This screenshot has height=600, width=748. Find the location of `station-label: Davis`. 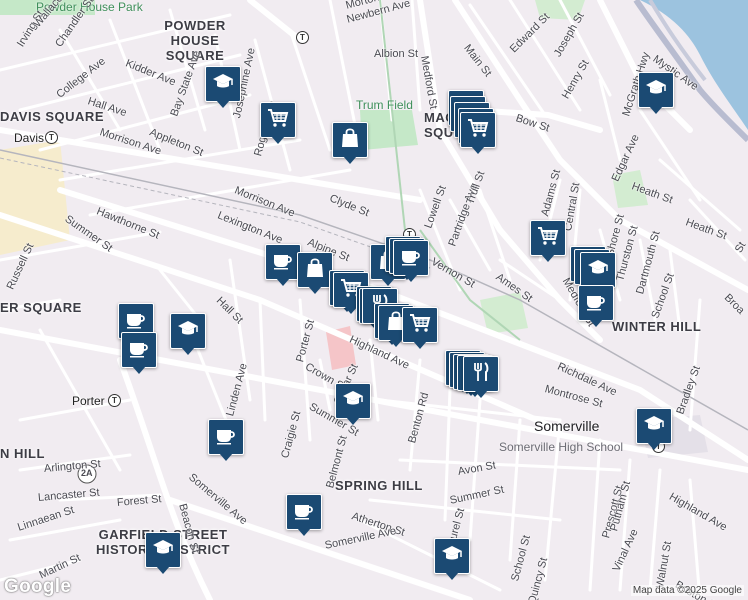

station-label: Davis is located at coordinates (29, 138).